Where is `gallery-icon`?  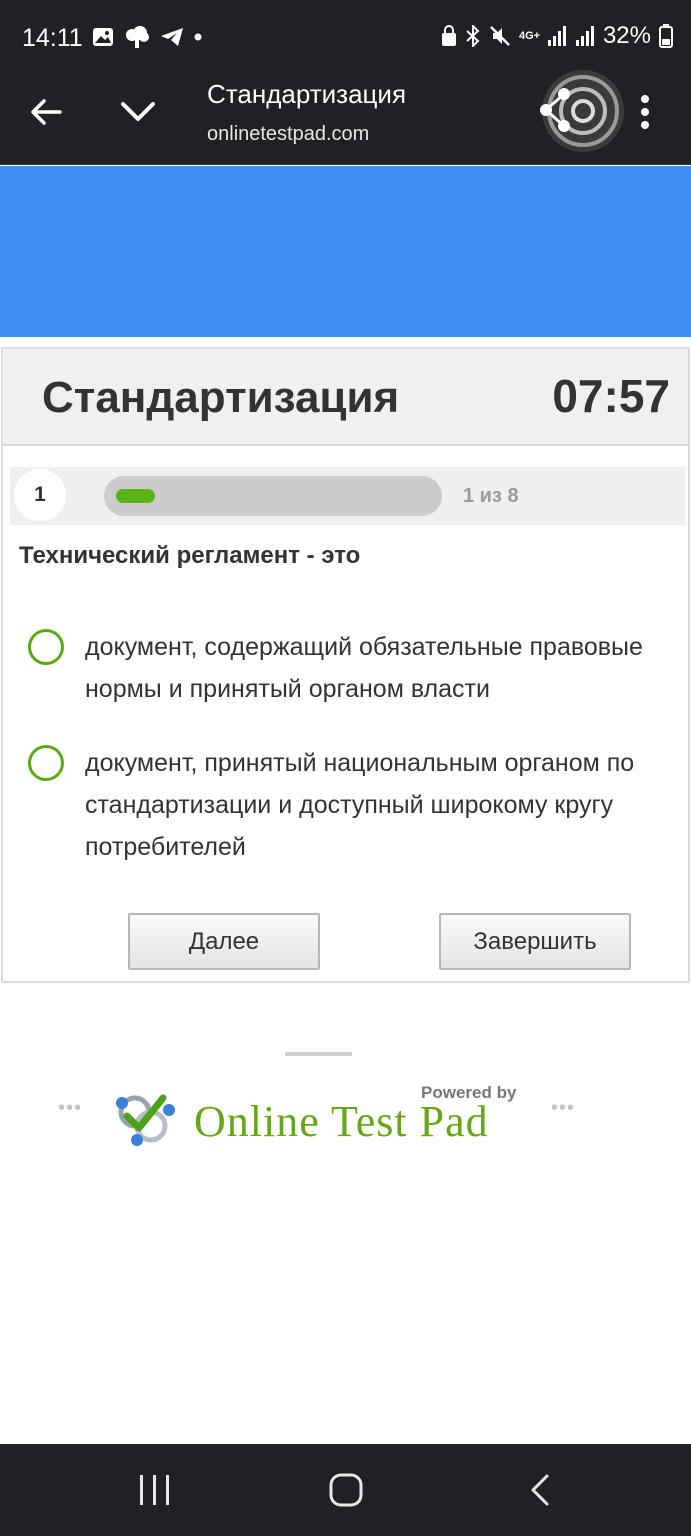
gallery-icon is located at coordinates (103, 37).